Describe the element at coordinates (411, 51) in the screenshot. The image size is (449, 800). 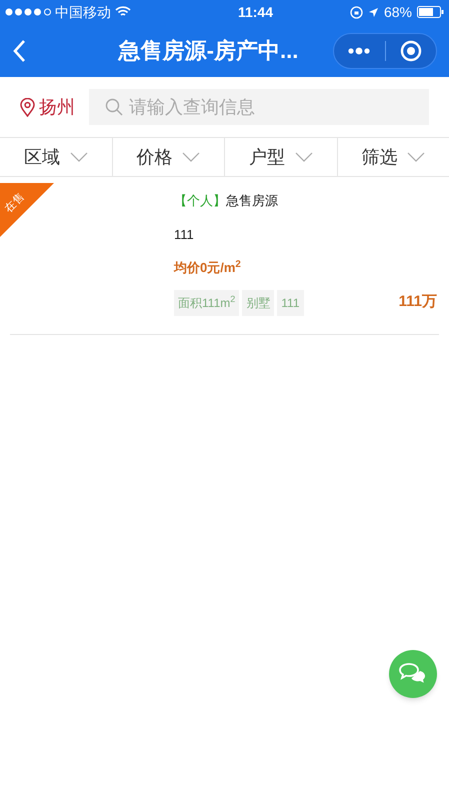
I see `target-icon` at that location.